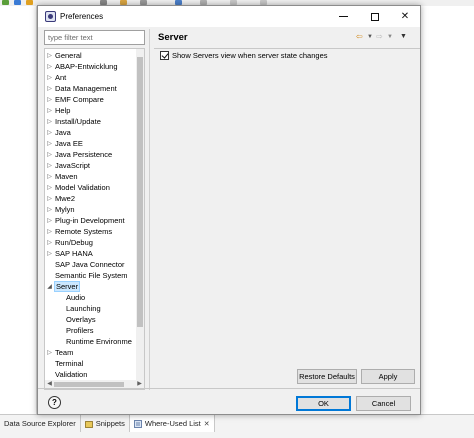  What do you see at coordinates (388, 376) in the screenshot?
I see `apply-button: Apply` at bounding box center [388, 376].